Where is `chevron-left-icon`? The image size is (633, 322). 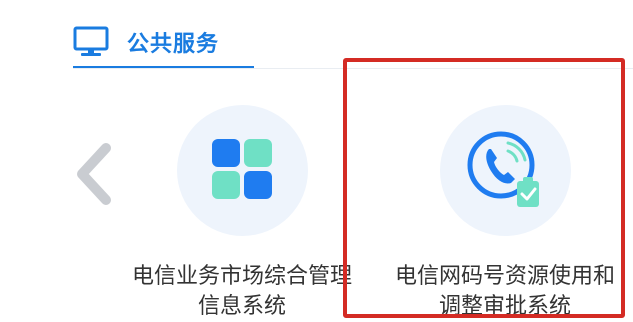 chevron-left-icon is located at coordinates (94, 176).